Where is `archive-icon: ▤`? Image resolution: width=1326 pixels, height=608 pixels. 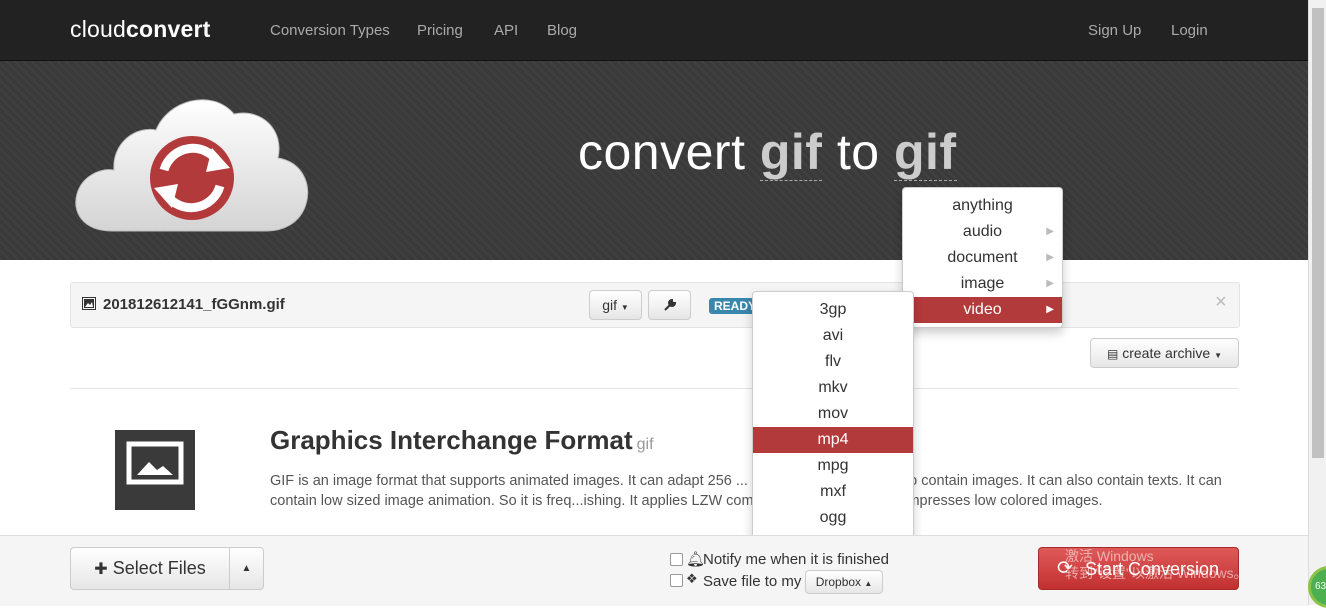 archive-icon: ▤ is located at coordinates (1113, 354).